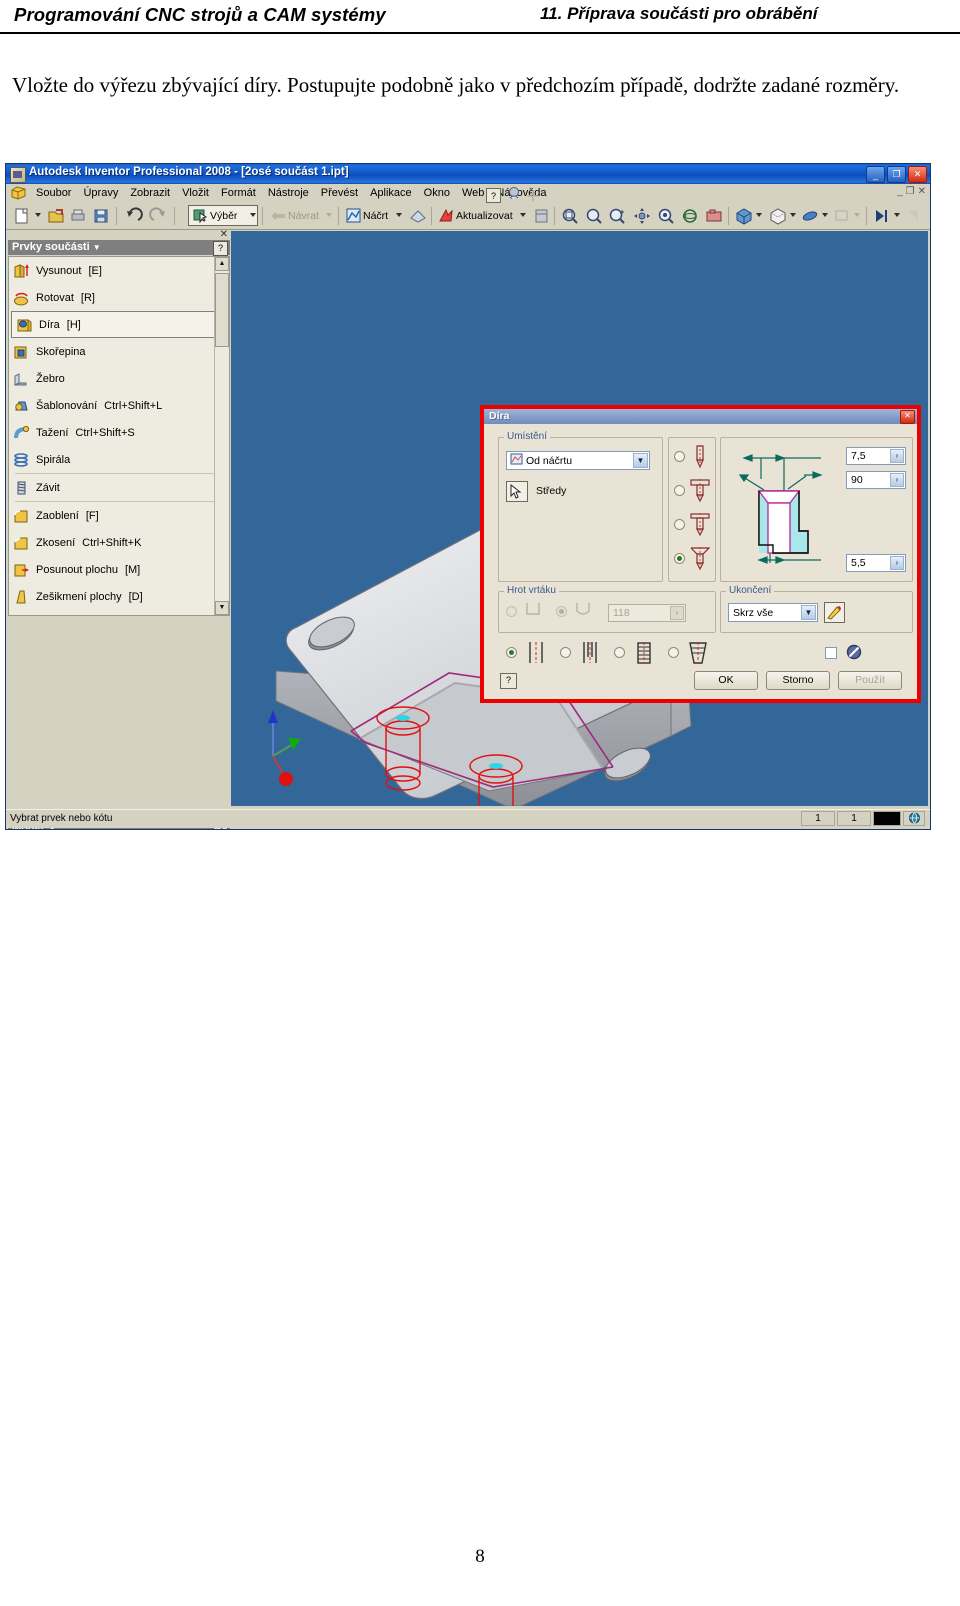  I want to click on scroll-thumb, so click(222, 310).